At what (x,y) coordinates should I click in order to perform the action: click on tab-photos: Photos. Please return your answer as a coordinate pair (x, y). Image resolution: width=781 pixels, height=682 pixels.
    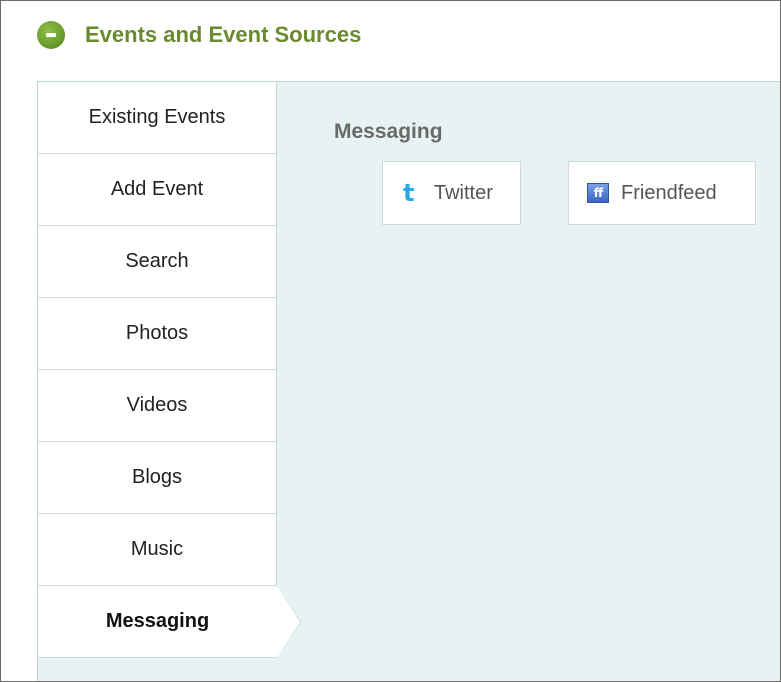
    Looking at the image, I should click on (157, 334).